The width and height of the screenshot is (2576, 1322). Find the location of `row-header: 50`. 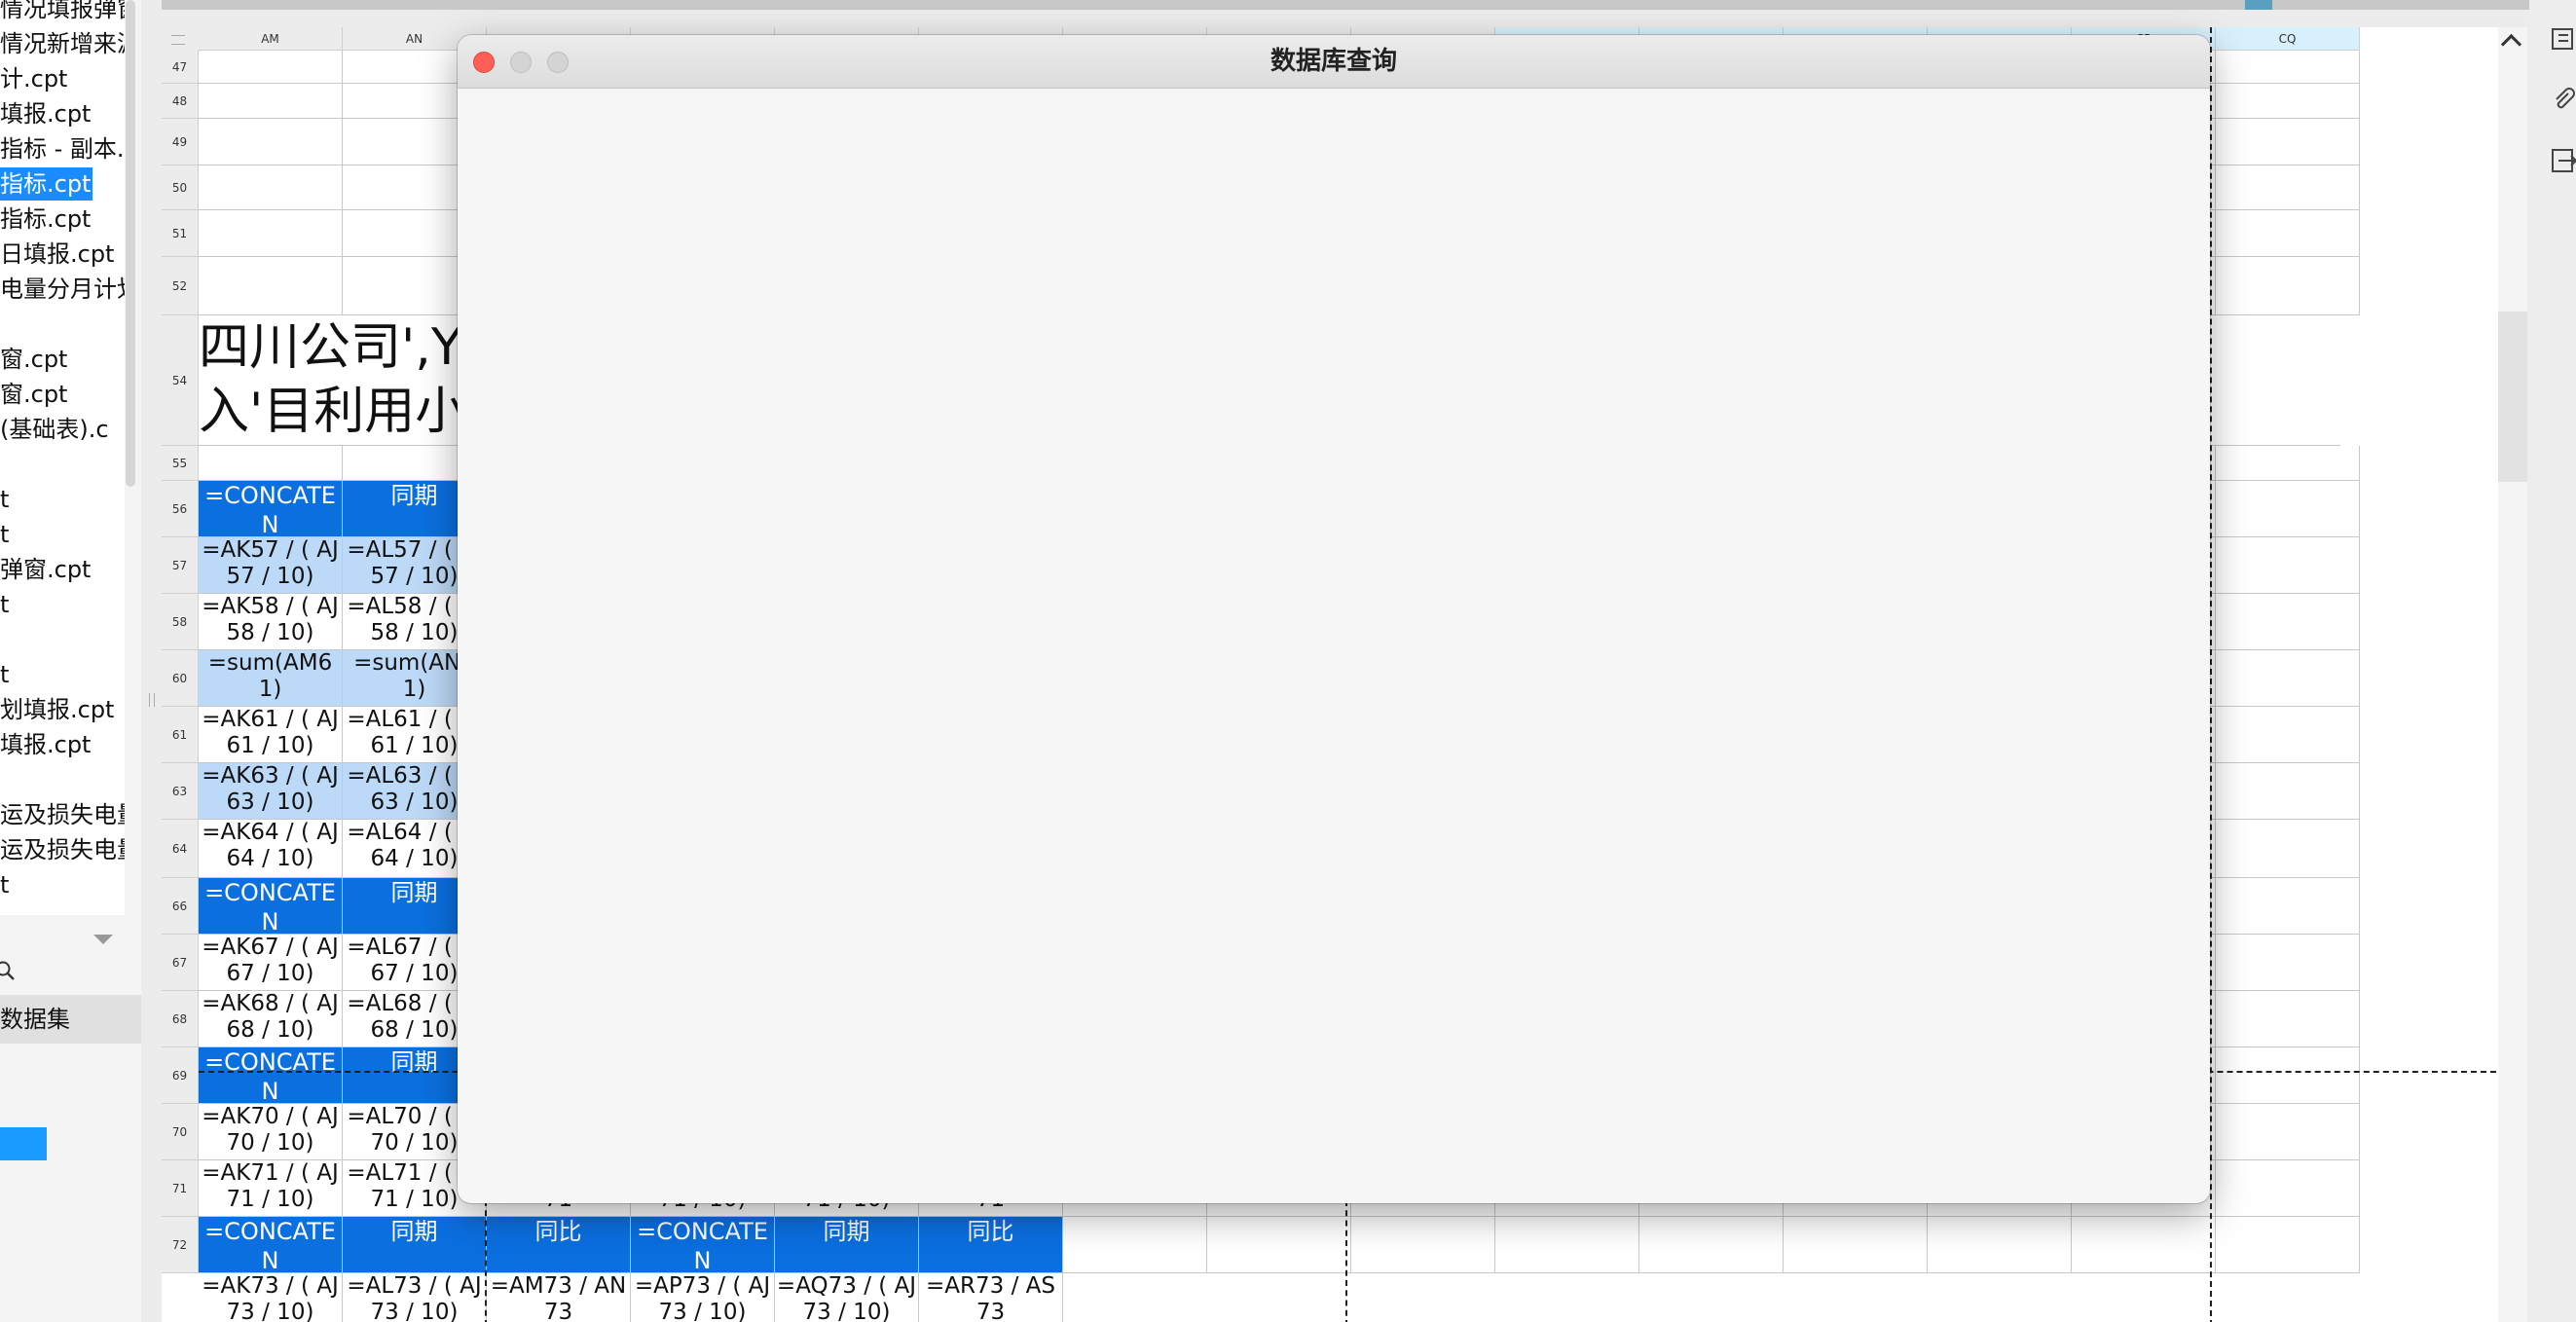

row-header: 50 is located at coordinates (180, 187).